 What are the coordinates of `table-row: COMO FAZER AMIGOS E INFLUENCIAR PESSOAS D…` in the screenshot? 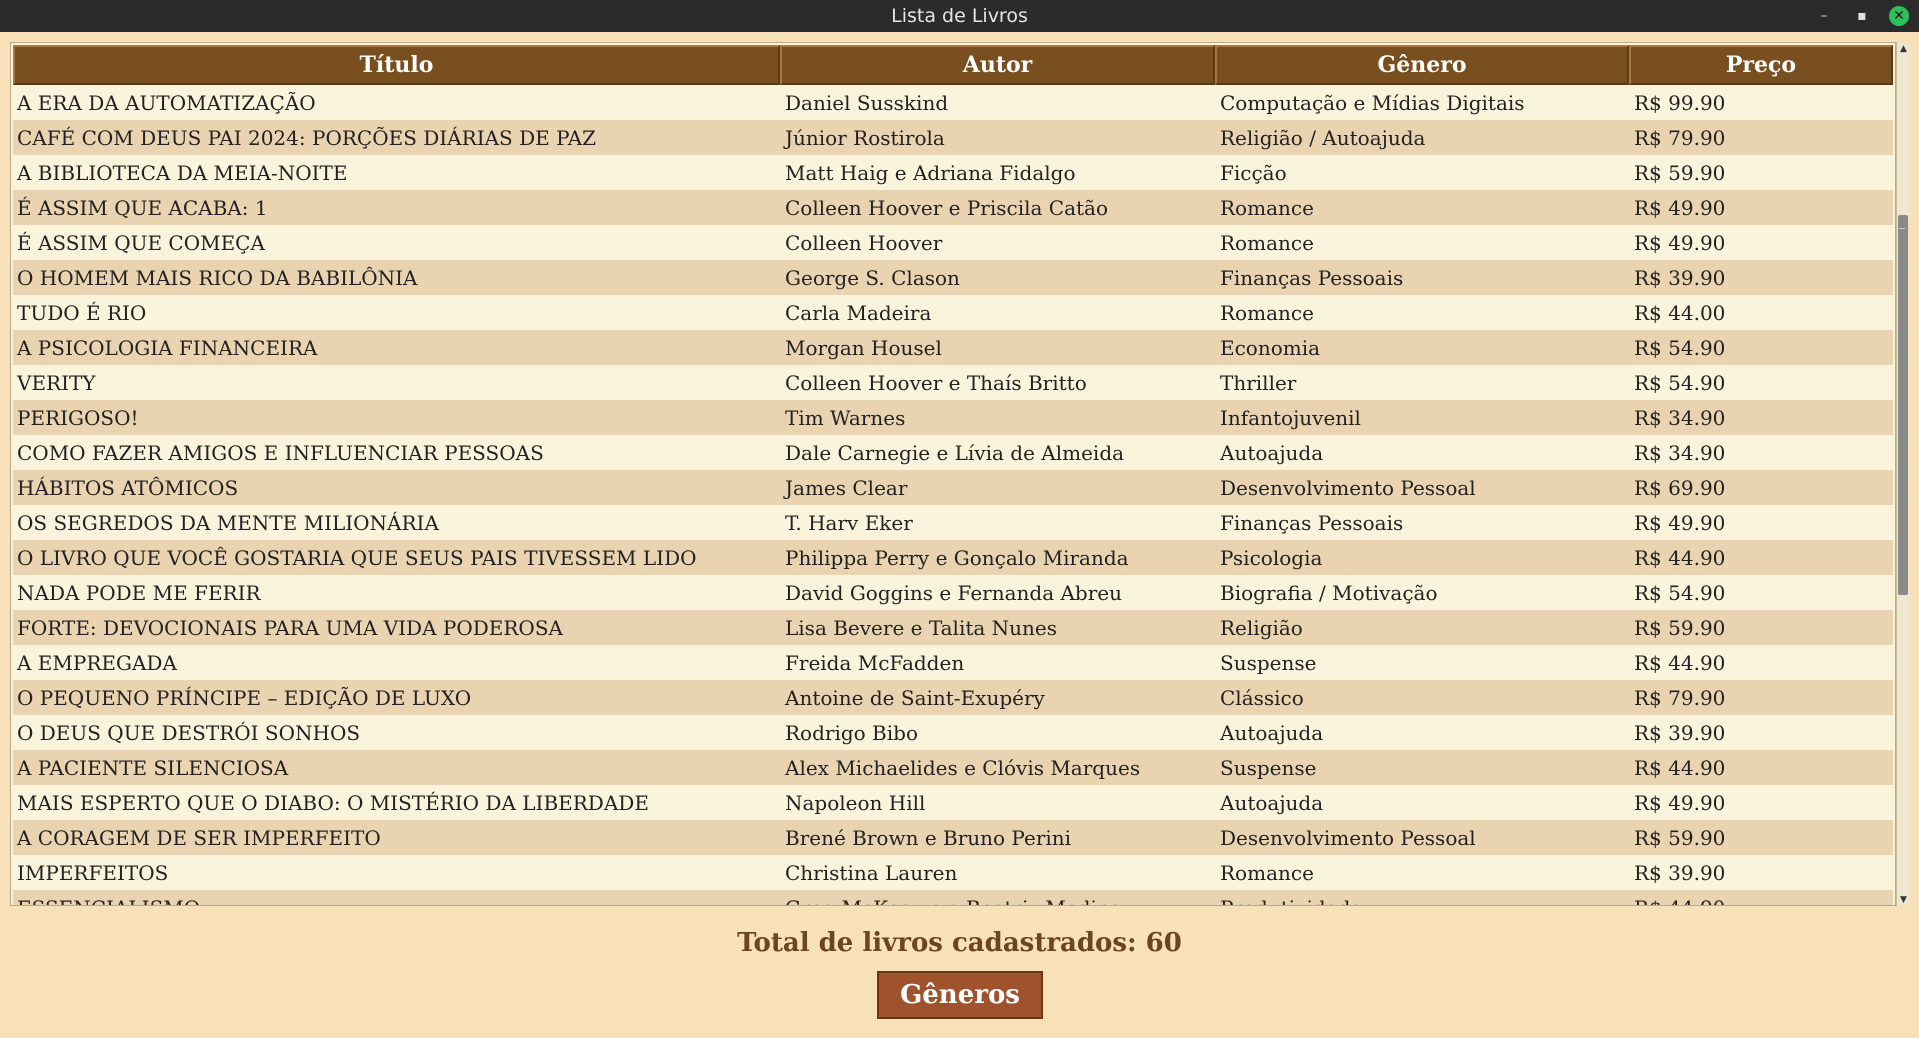 It's located at (953, 452).